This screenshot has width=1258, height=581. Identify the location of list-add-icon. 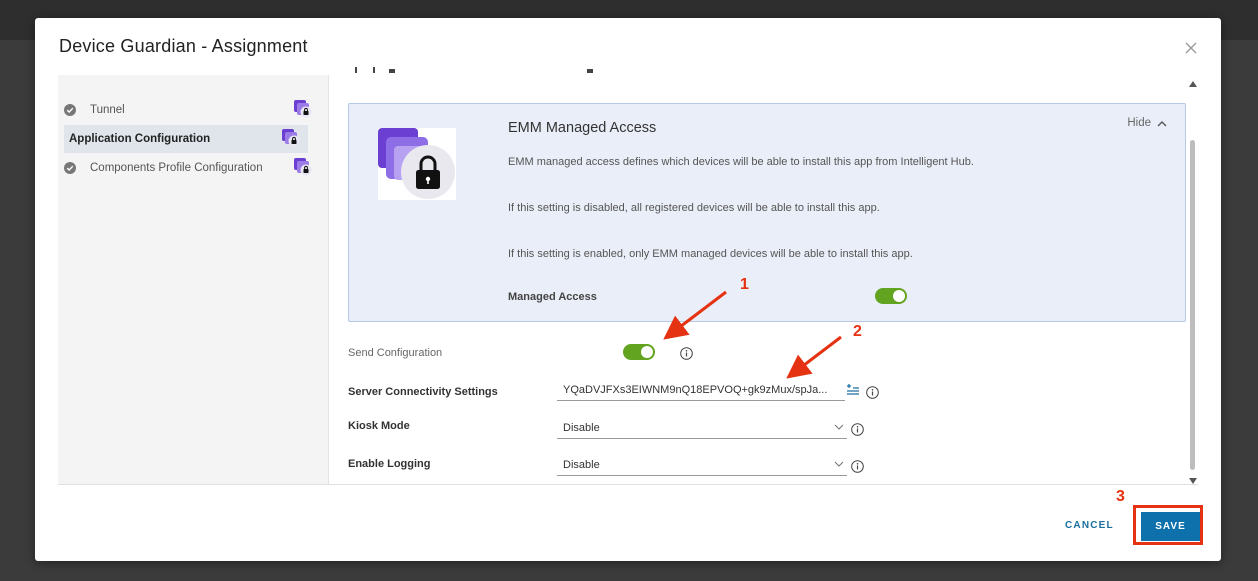
(853, 390).